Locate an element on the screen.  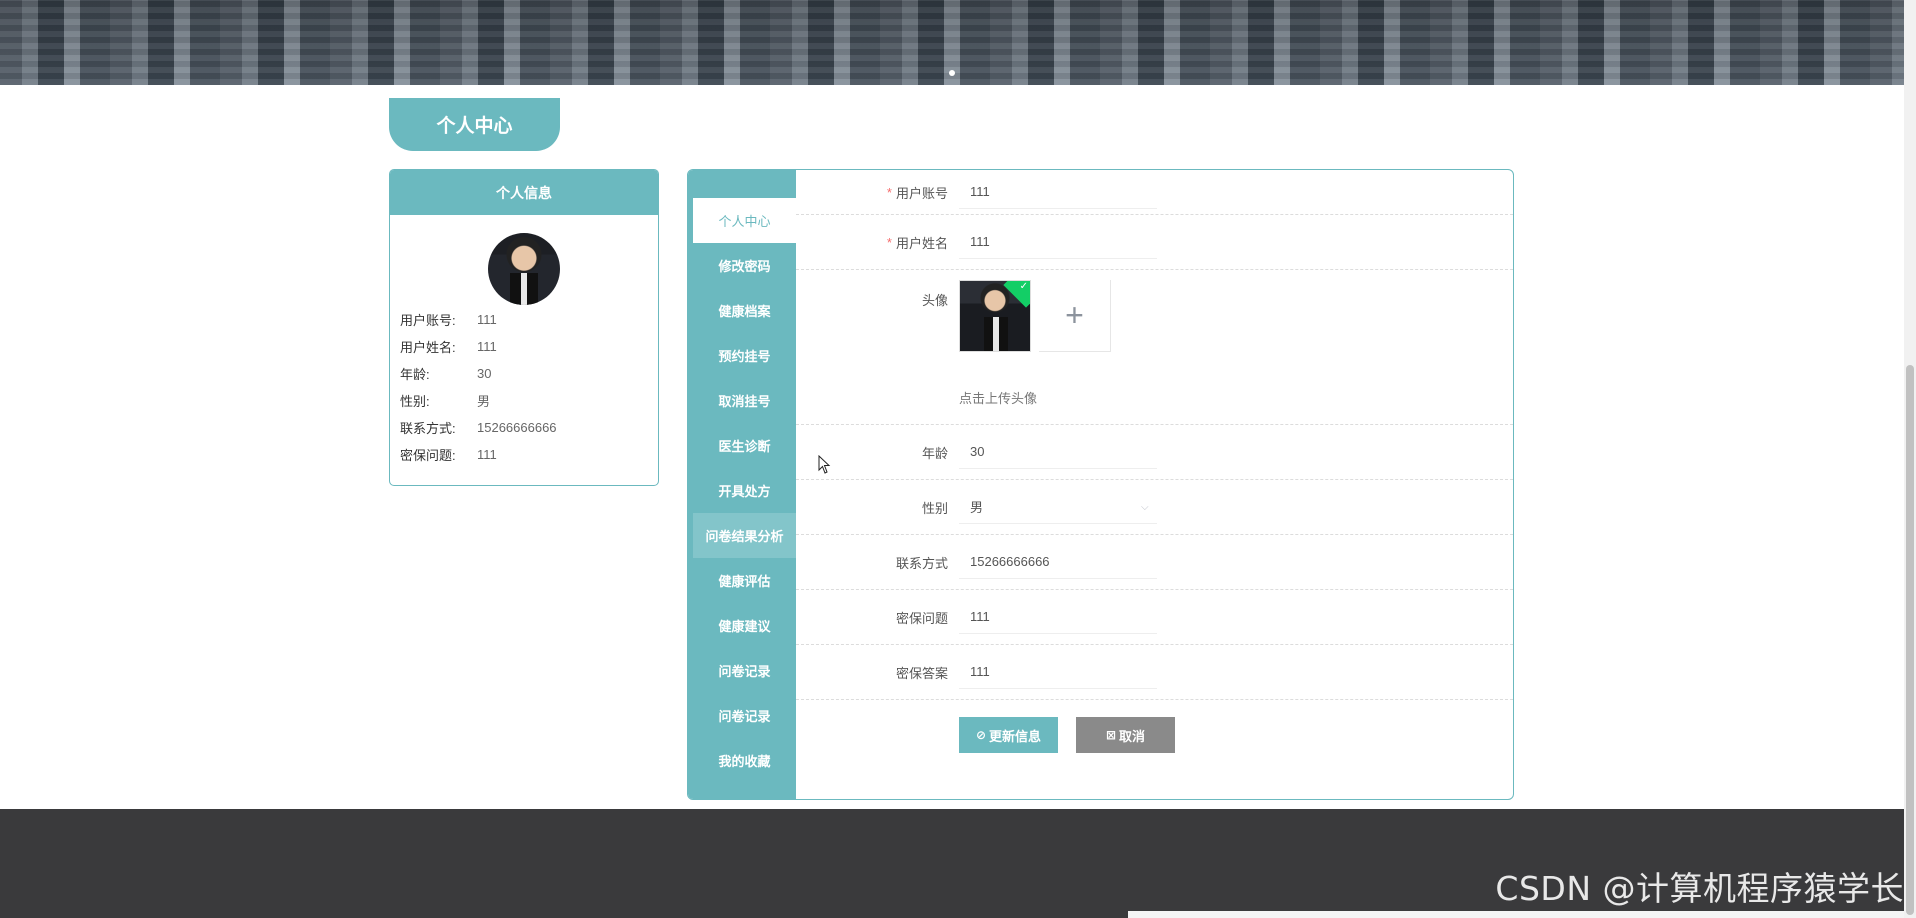
update-info-label: 更新信息 is located at coordinates (1015, 736).